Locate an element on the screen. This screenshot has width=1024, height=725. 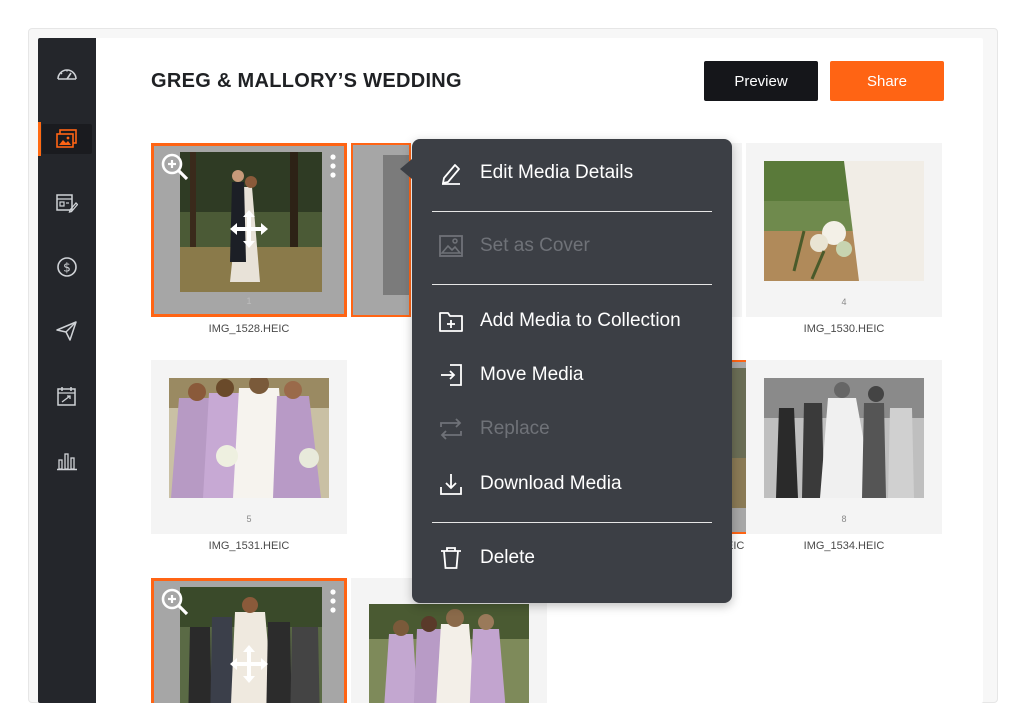
dollar-icon: $ is located at coordinates (67, 267).